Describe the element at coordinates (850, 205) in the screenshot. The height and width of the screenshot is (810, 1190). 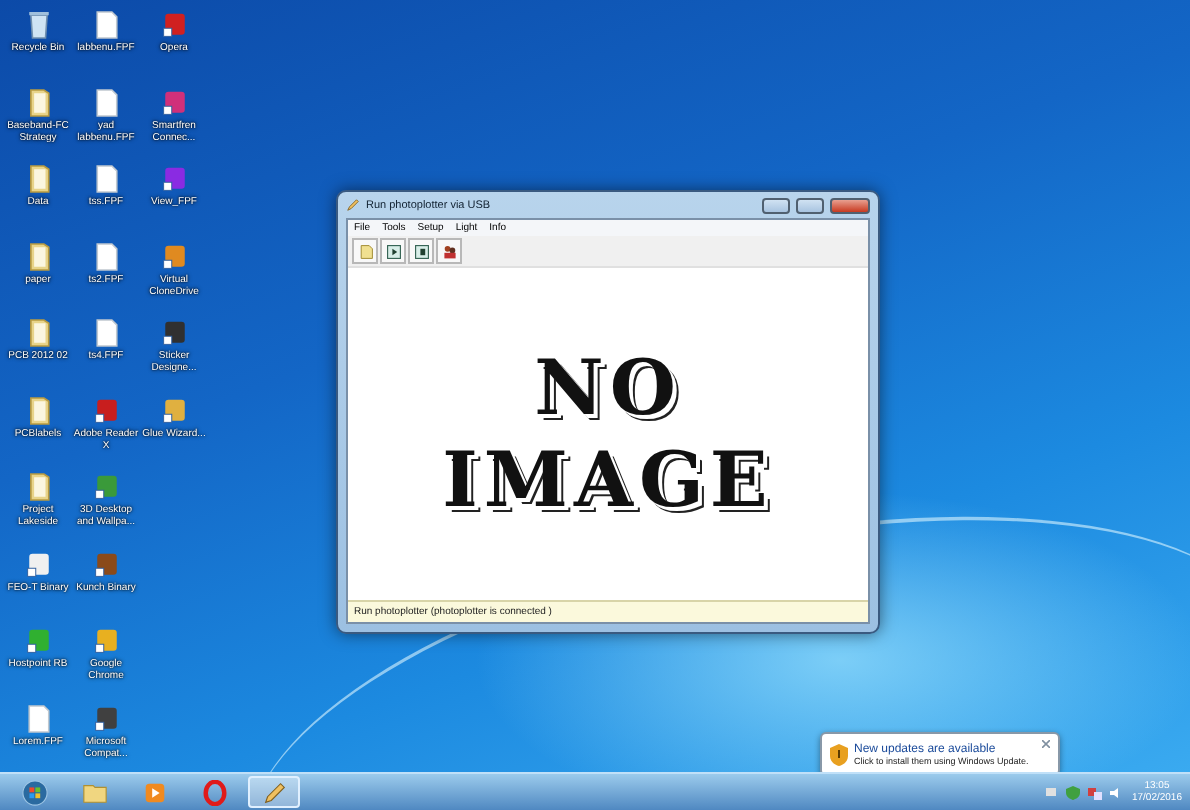
I see `close-button` at that location.